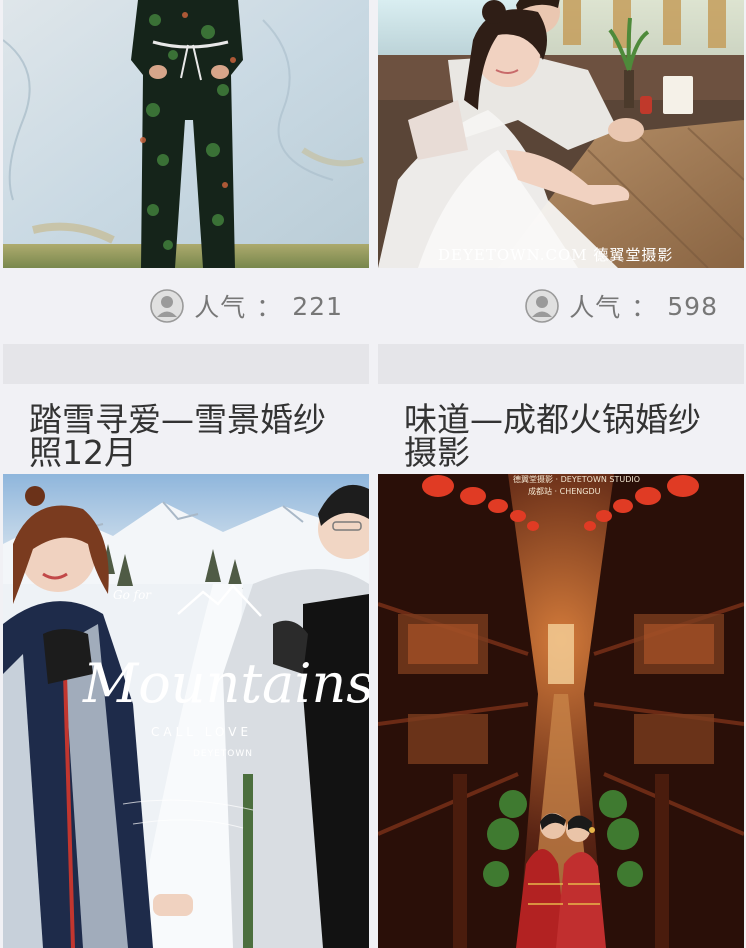 The height and width of the screenshot is (948, 746). I want to click on overlay-deyetown-text: DEYETOWN, so click(223, 754).